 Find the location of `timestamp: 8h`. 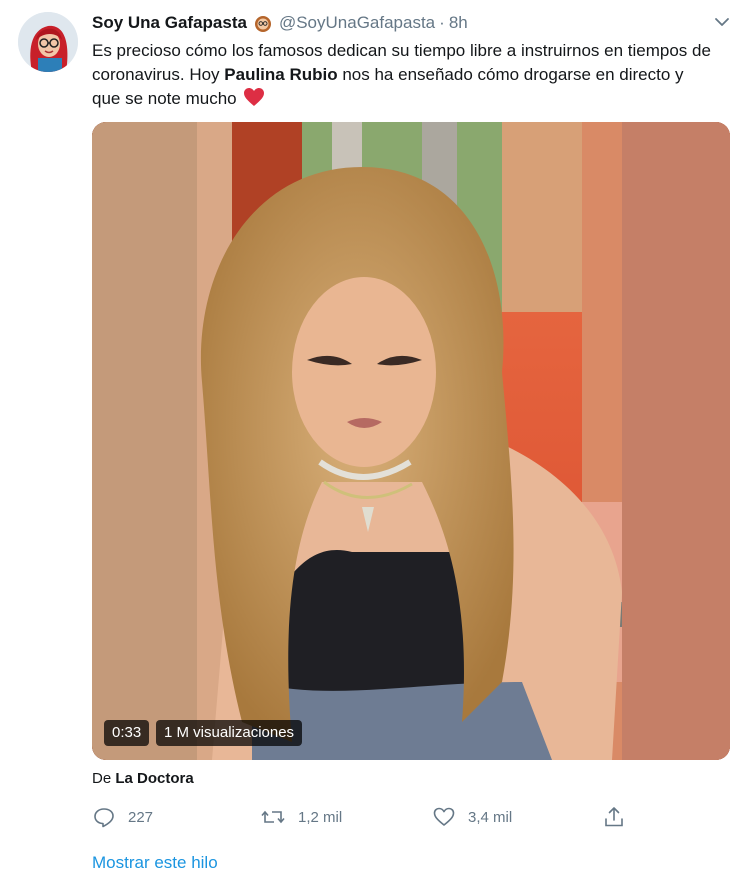

timestamp: 8h is located at coordinates (458, 23).